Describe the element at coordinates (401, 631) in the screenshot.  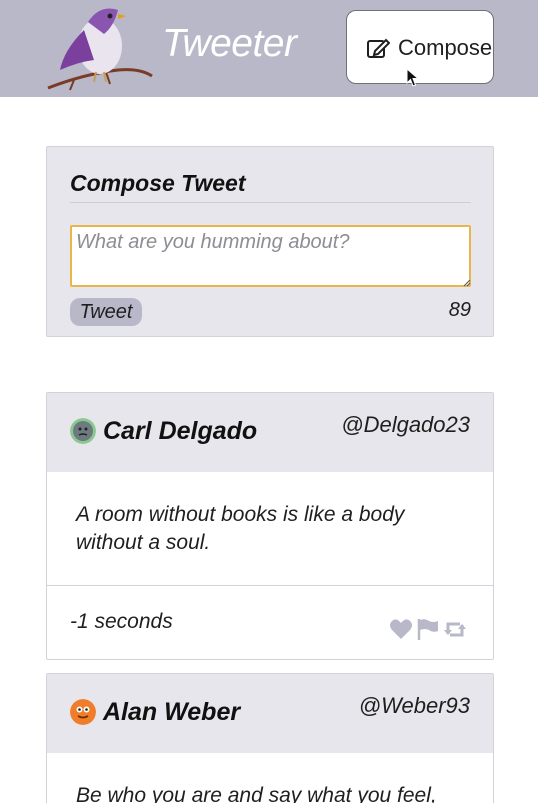
I see `heart-icon` at that location.